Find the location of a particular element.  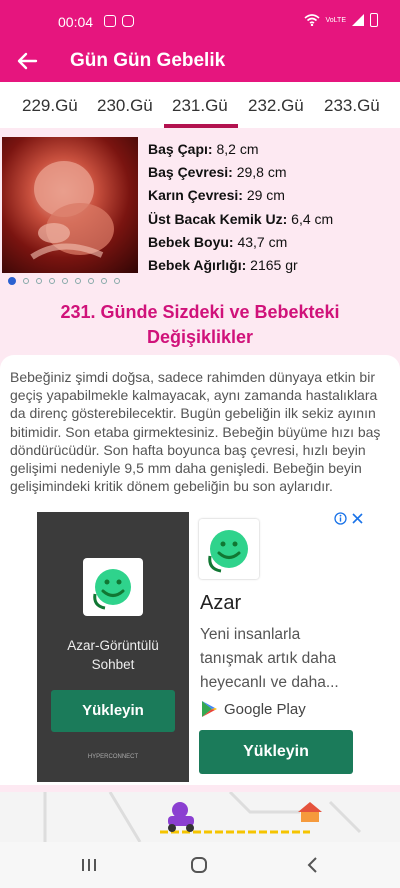

recent-apps-icon is located at coordinates (89, 865).